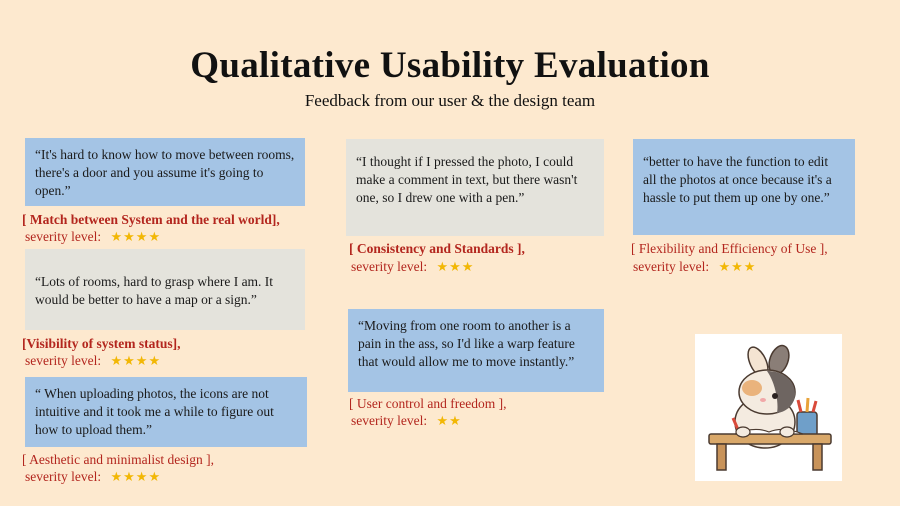 The height and width of the screenshot is (506, 900). I want to click on bunny-drawing-icon, so click(770, 407).